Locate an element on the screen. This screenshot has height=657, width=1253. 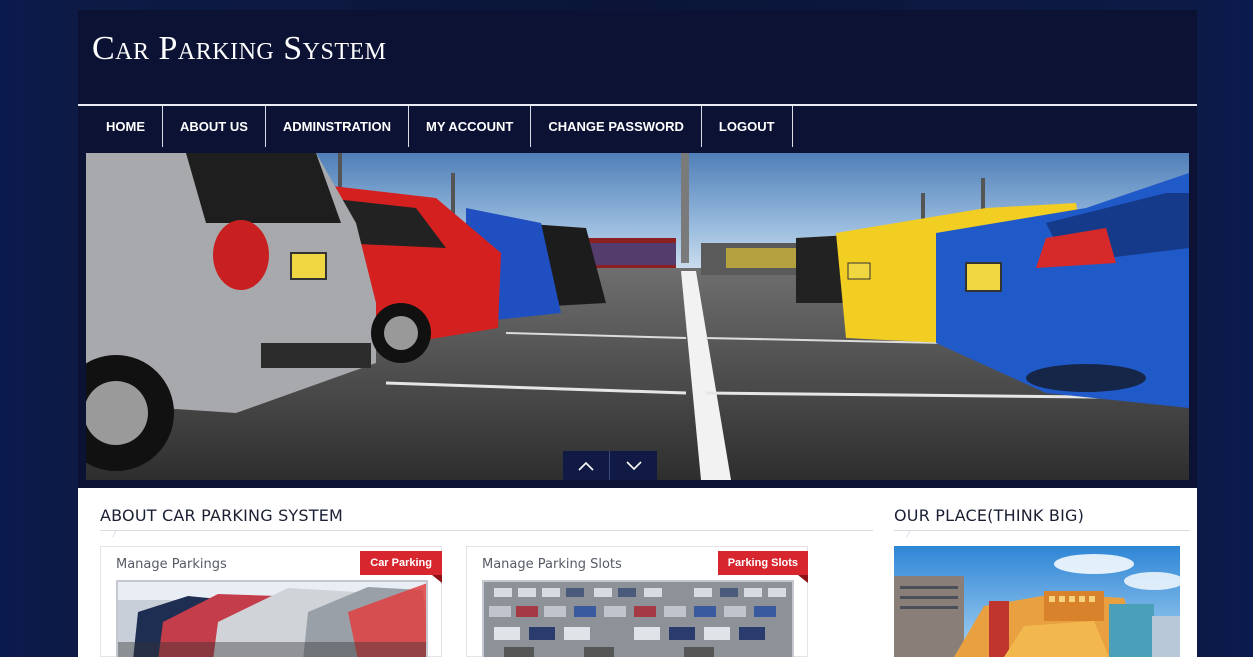
nav-logout: LOGOUT is located at coordinates (747, 126).